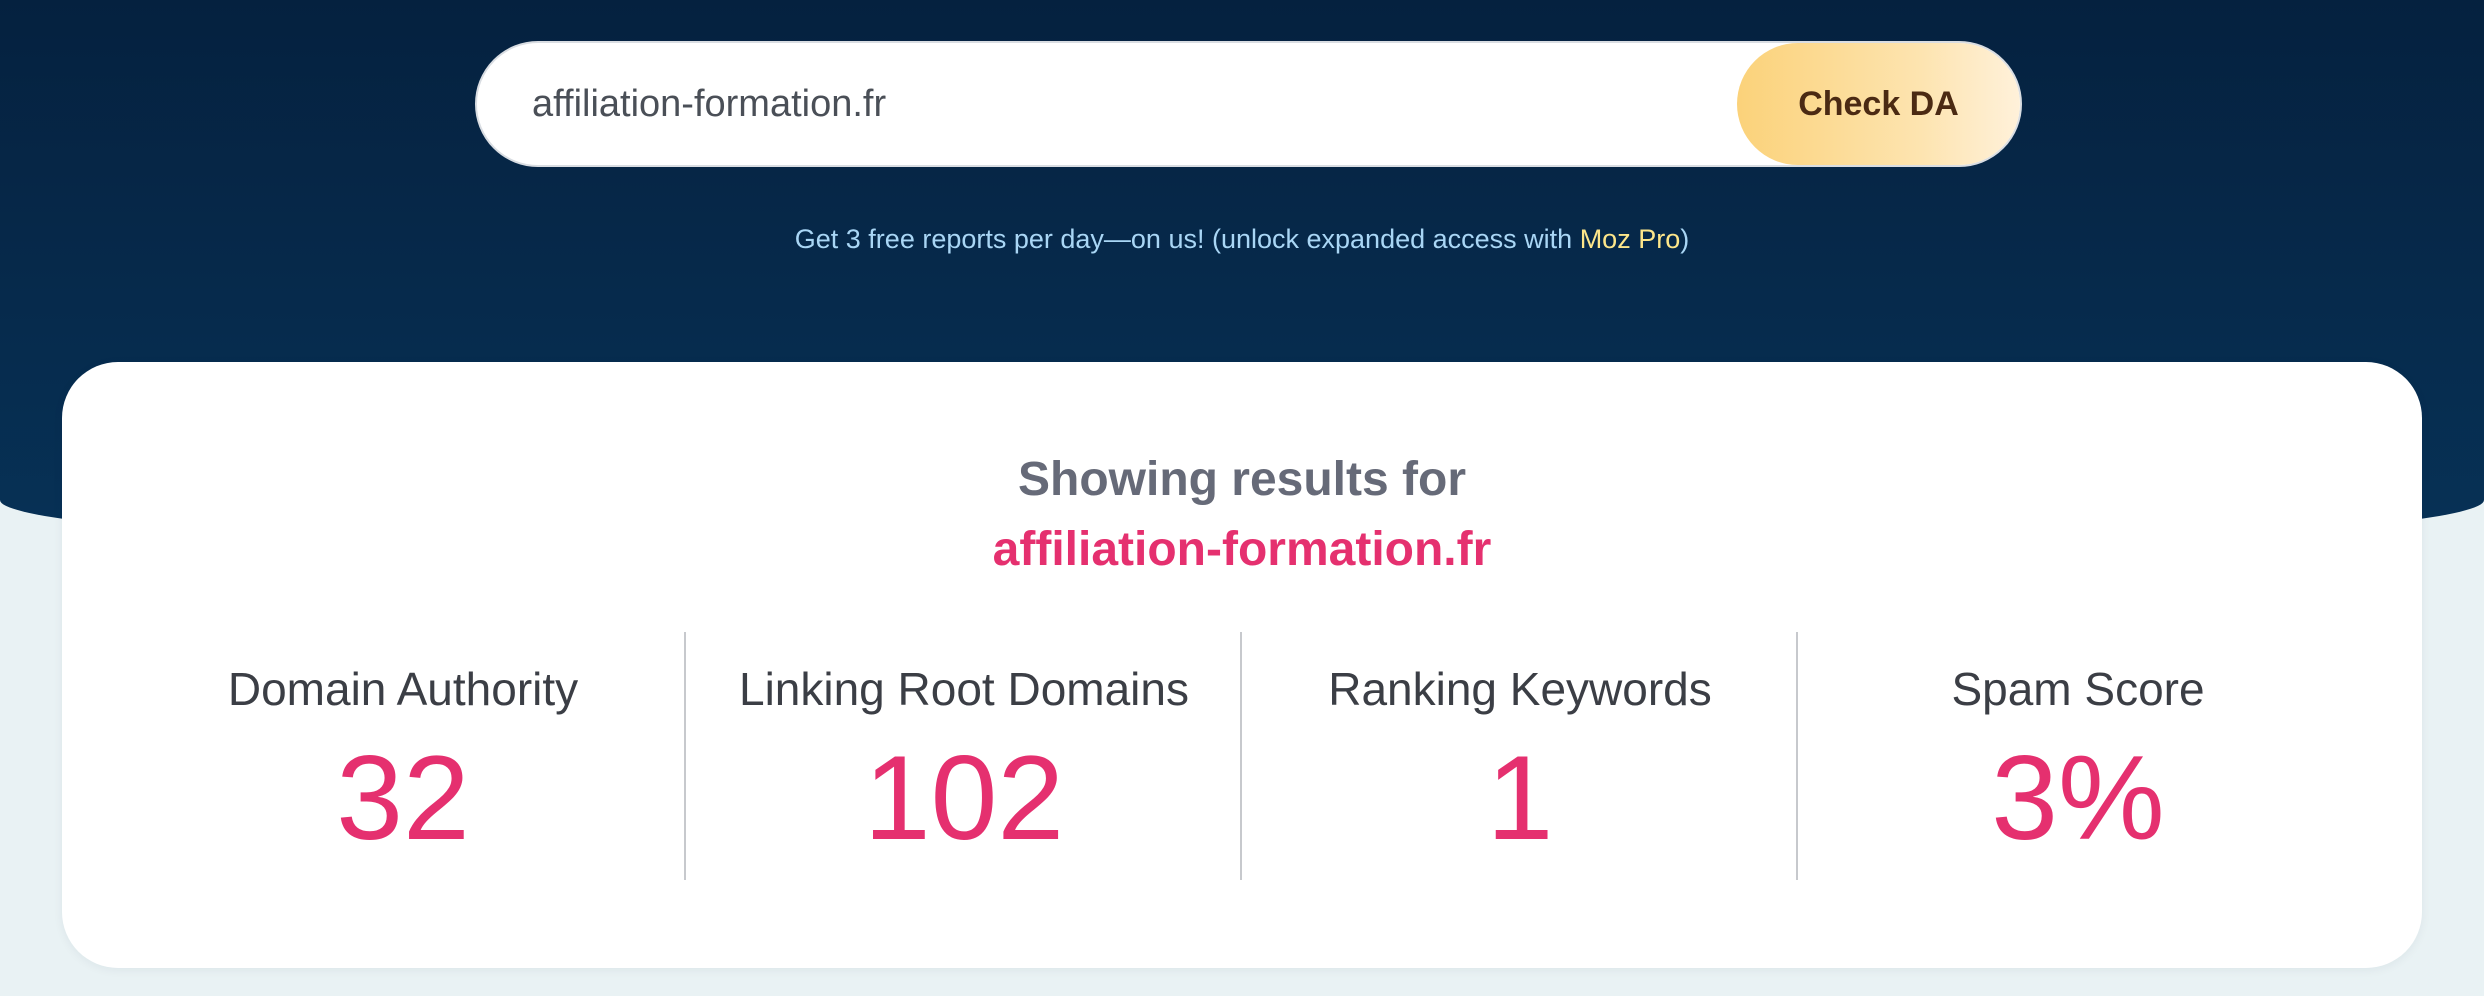  Describe the element at coordinates (403, 798) in the screenshot. I see `metric-value: 32` at that location.